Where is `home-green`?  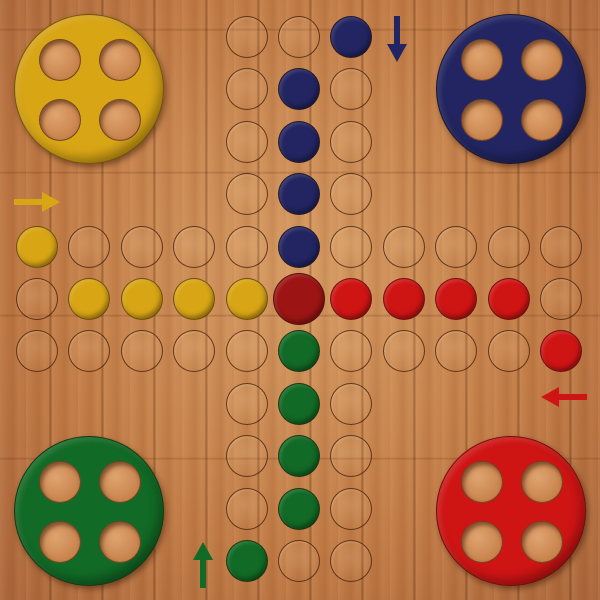
home-green is located at coordinates (89, 511).